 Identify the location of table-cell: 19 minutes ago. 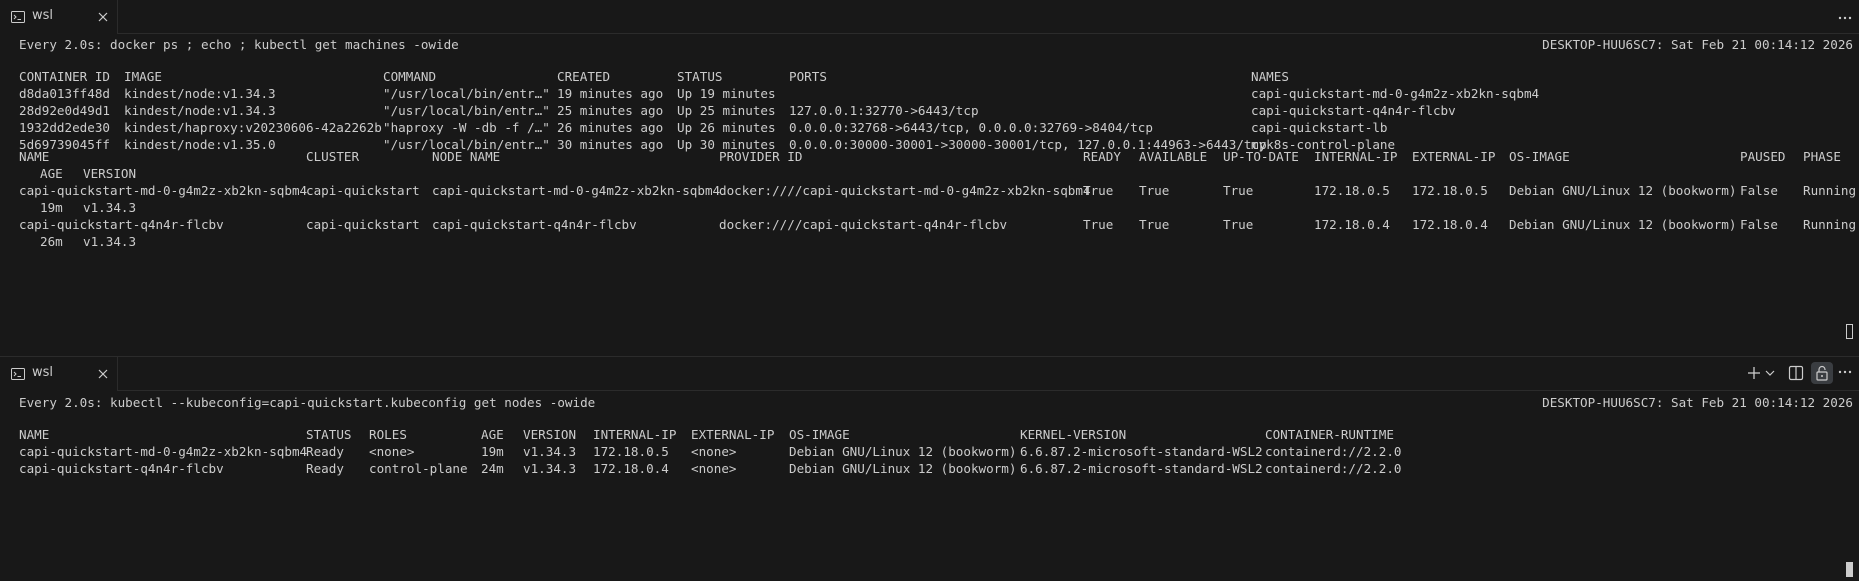
(610, 93).